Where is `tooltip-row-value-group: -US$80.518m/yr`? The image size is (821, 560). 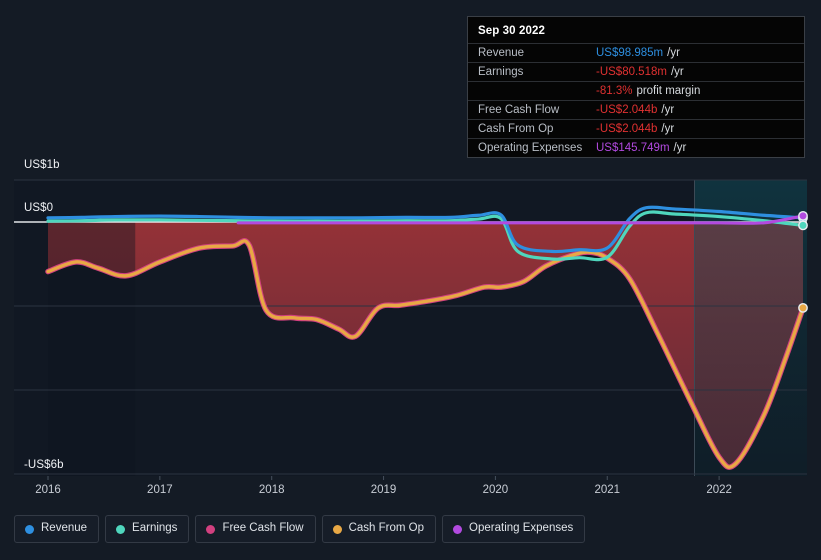
tooltip-row-value-group: -US$80.518m/yr is located at coordinates (640, 72).